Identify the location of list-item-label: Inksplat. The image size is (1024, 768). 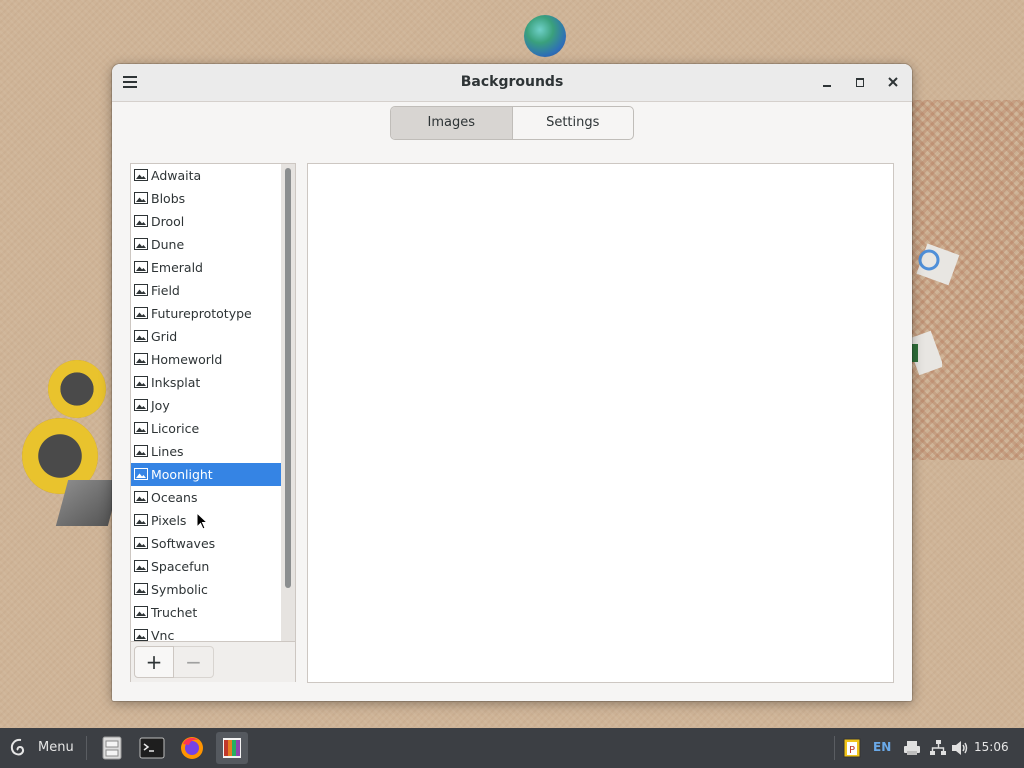
(176, 382).